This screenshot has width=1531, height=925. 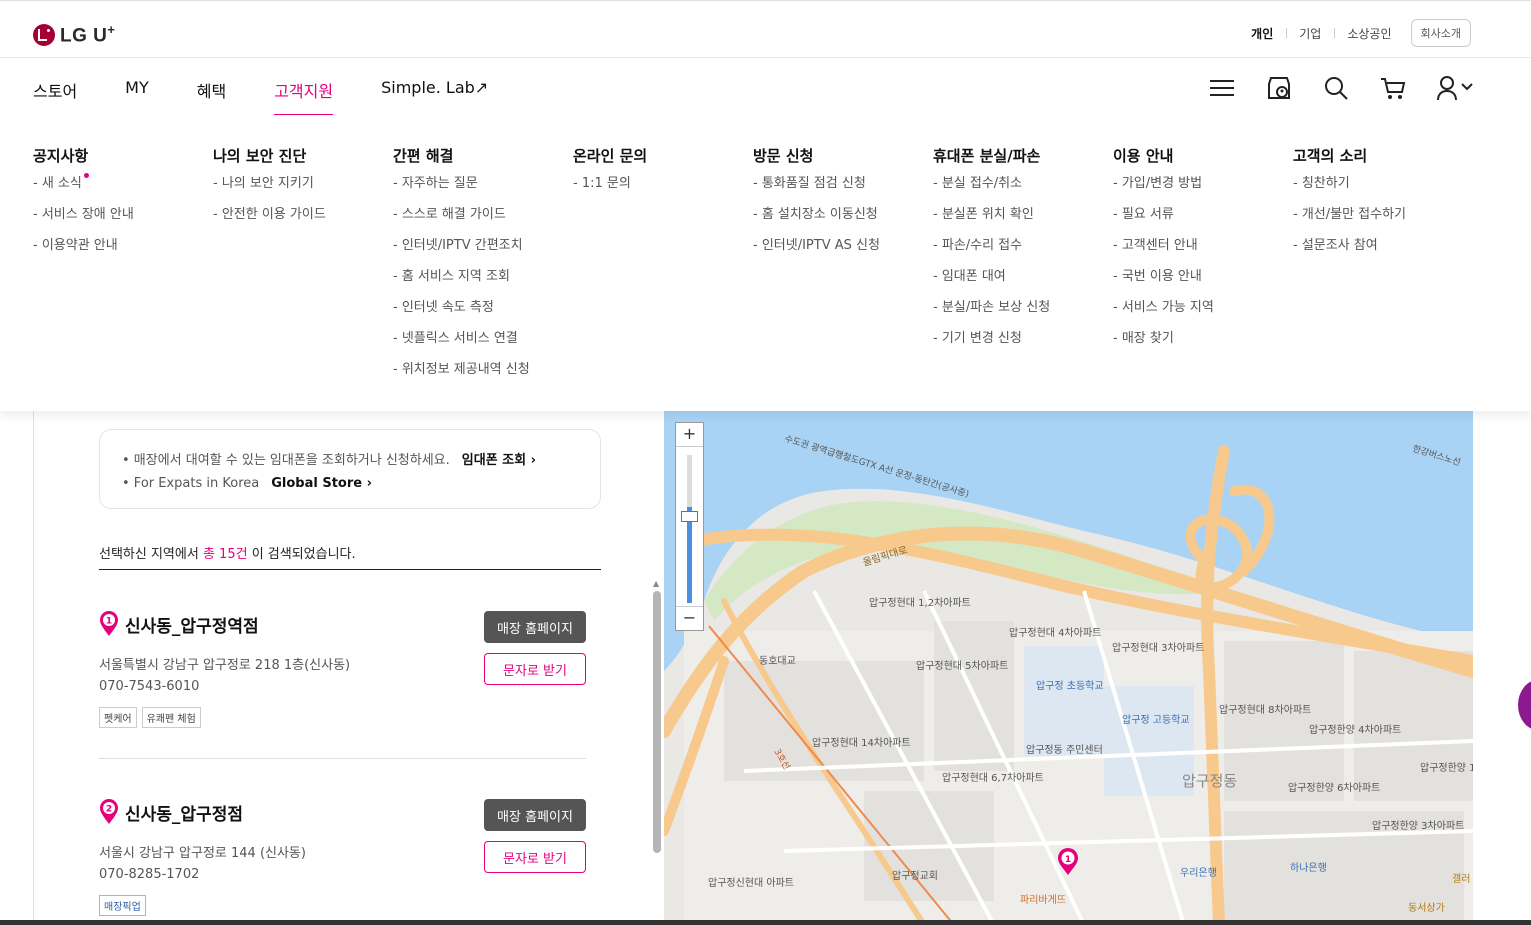 I want to click on chatbot-button, so click(x=1524, y=705).